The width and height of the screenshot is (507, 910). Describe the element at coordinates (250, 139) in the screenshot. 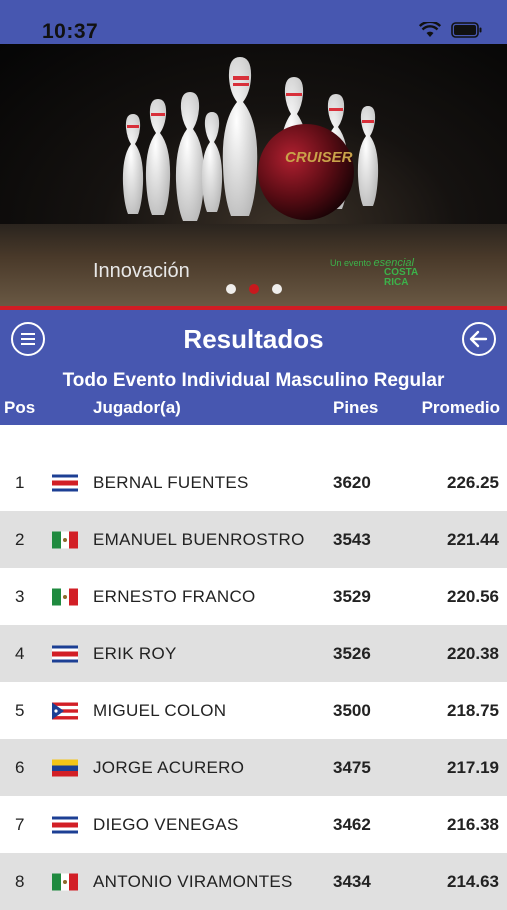

I see `bowling-pins-image: CRUISER` at that location.